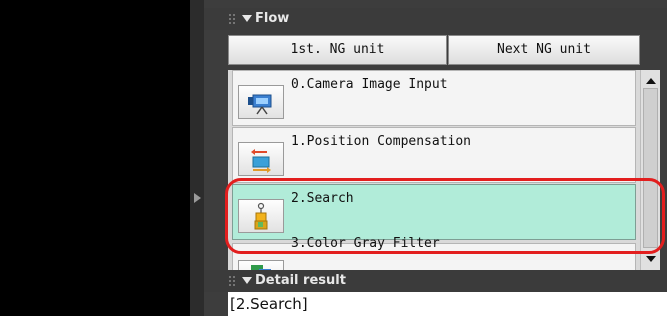 The height and width of the screenshot is (316, 667). What do you see at coordinates (261, 265) in the screenshot?
I see `color-gray-filter-icon` at bounding box center [261, 265].